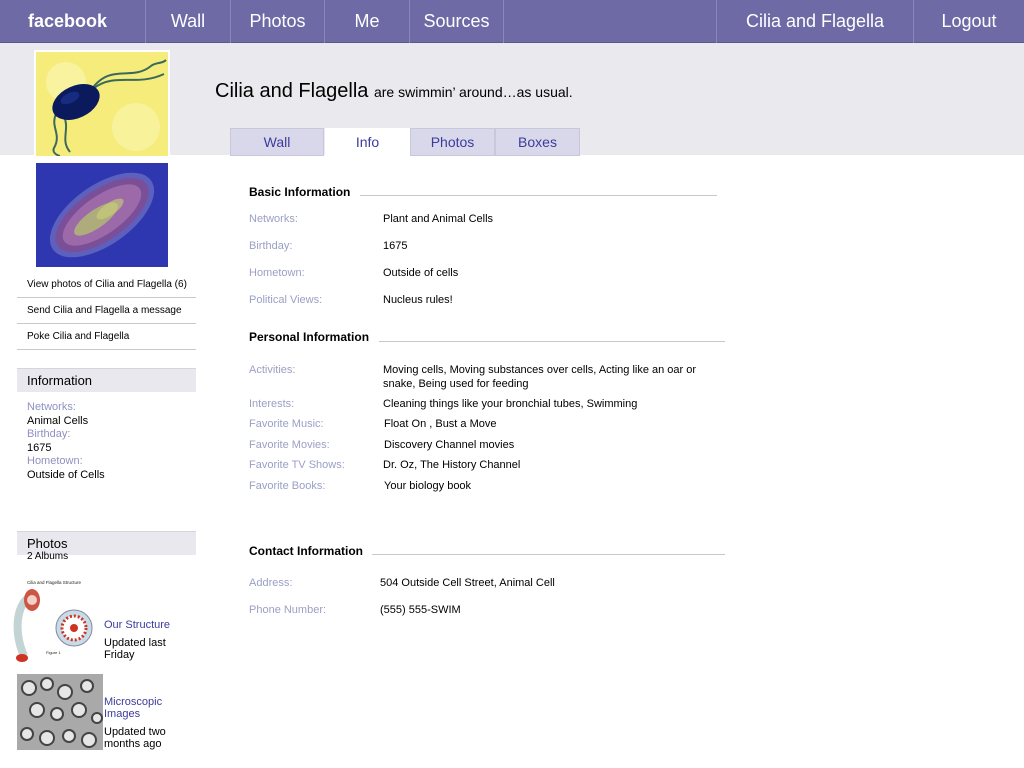 This screenshot has width=1024, height=768. I want to click on favorite-books-value: Your biology book, so click(428, 486).